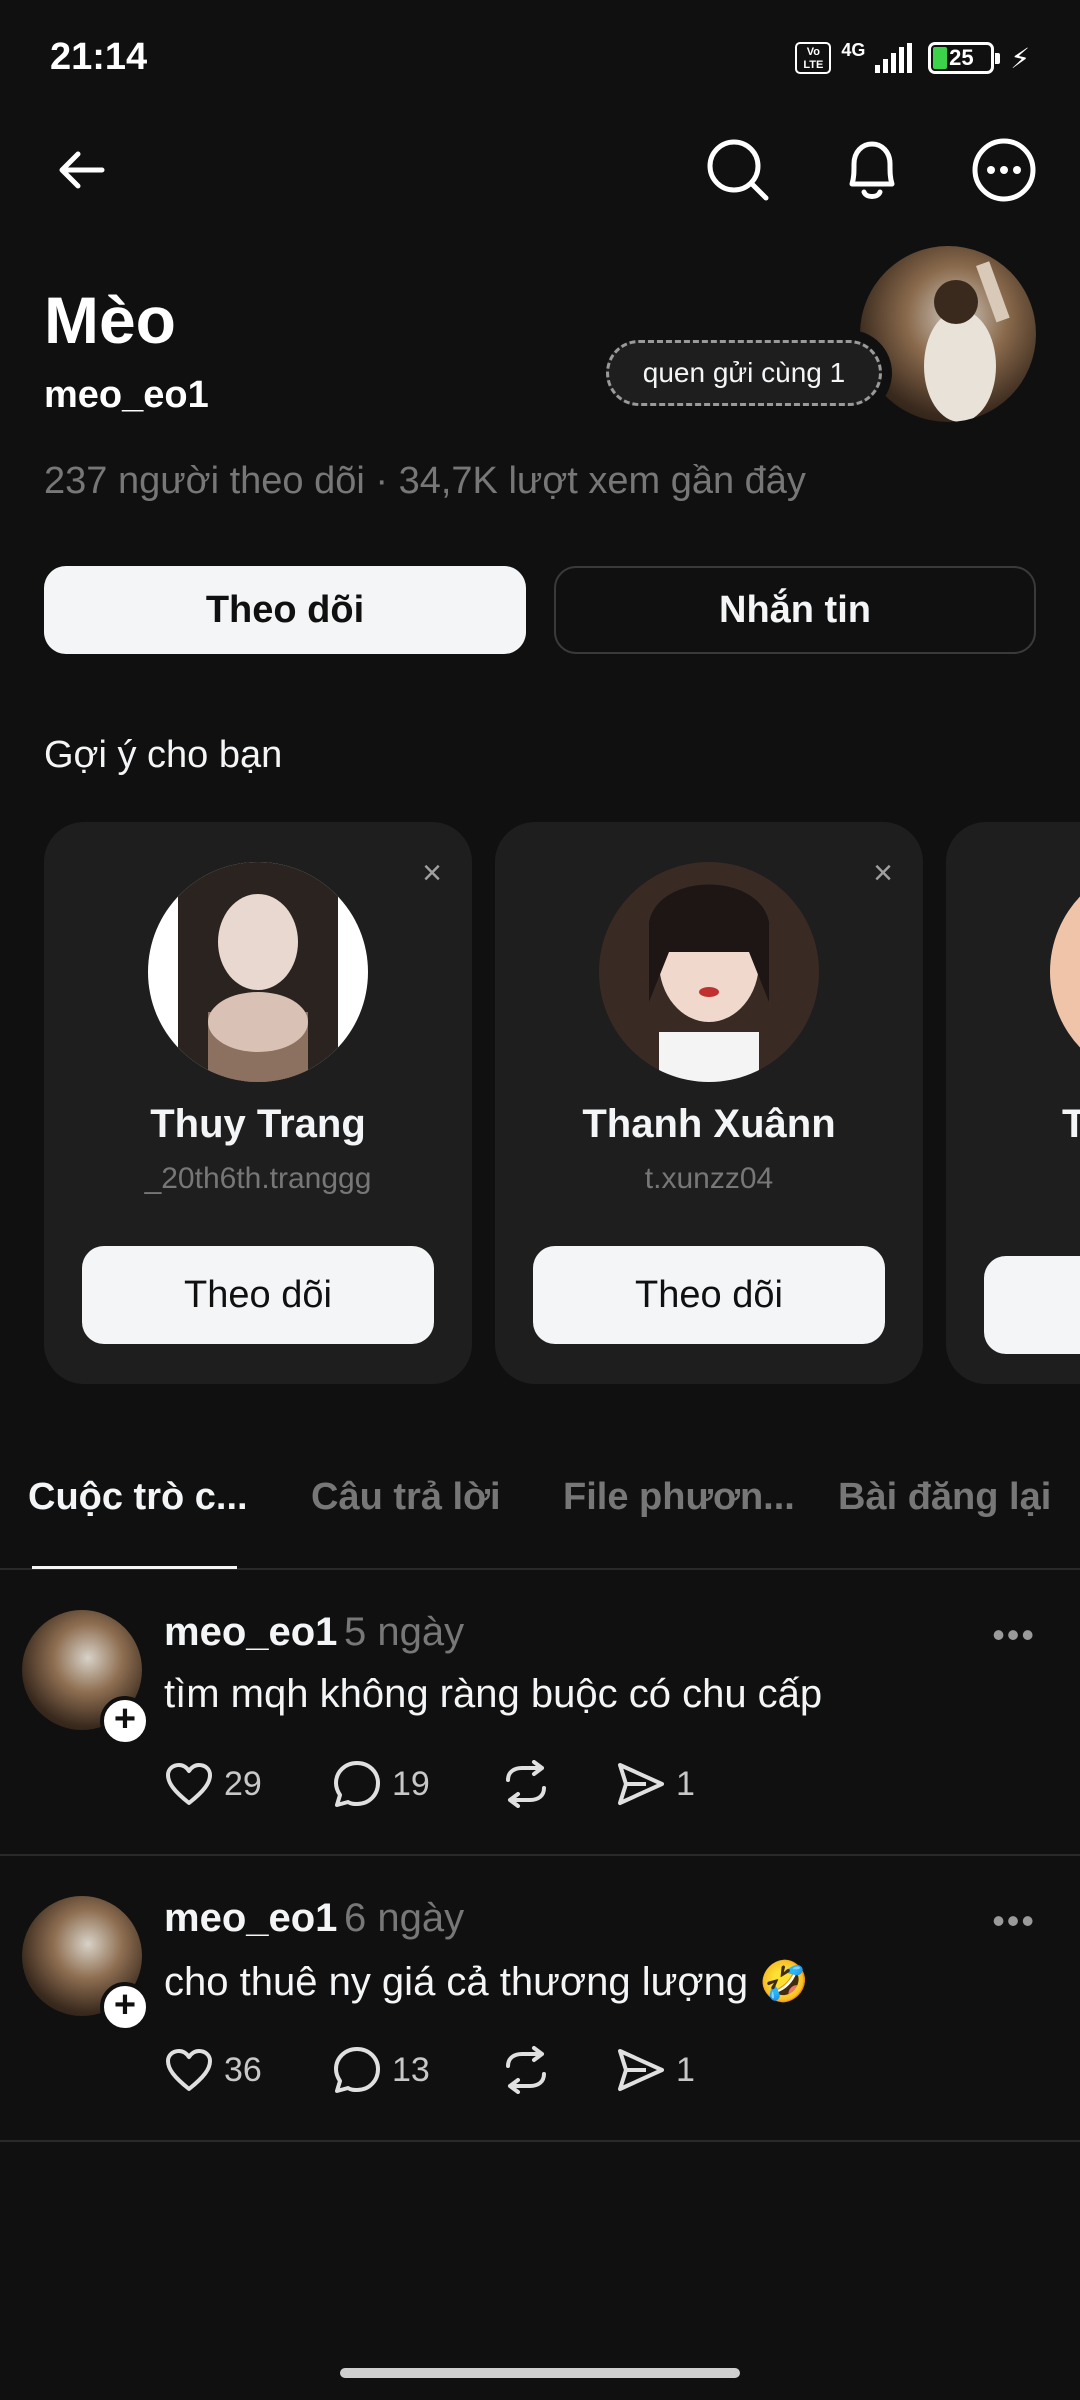  I want to click on comment-button: 19, so click(416, 1784).